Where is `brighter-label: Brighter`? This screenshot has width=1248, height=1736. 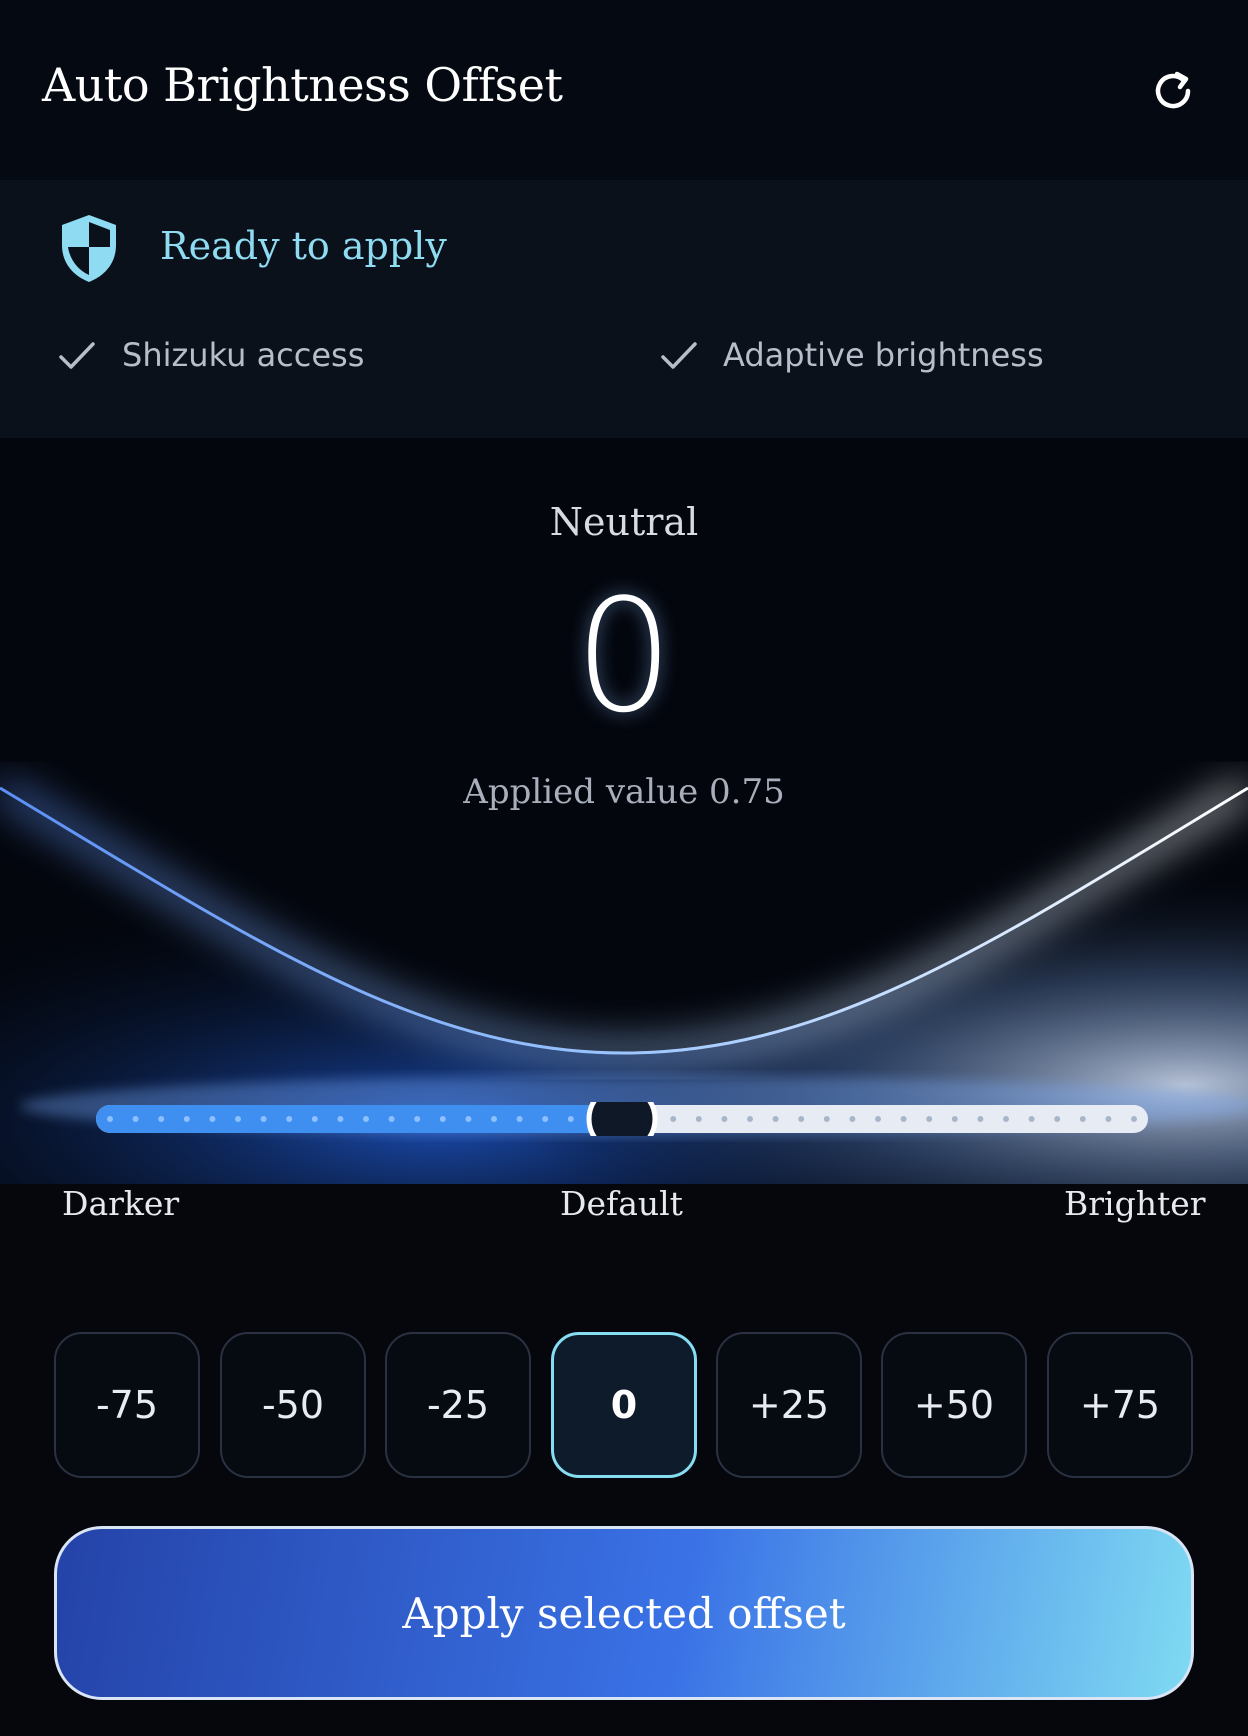 brighter-label: Brighter is located at coordinates (1135, 1203).